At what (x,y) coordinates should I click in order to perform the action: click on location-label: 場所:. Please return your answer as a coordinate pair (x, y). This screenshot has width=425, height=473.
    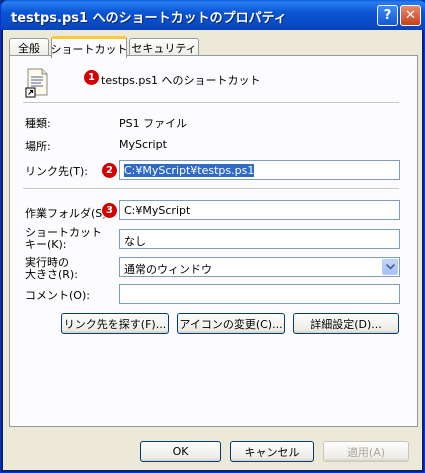
    Looking at the image, I should click on (38, 146).